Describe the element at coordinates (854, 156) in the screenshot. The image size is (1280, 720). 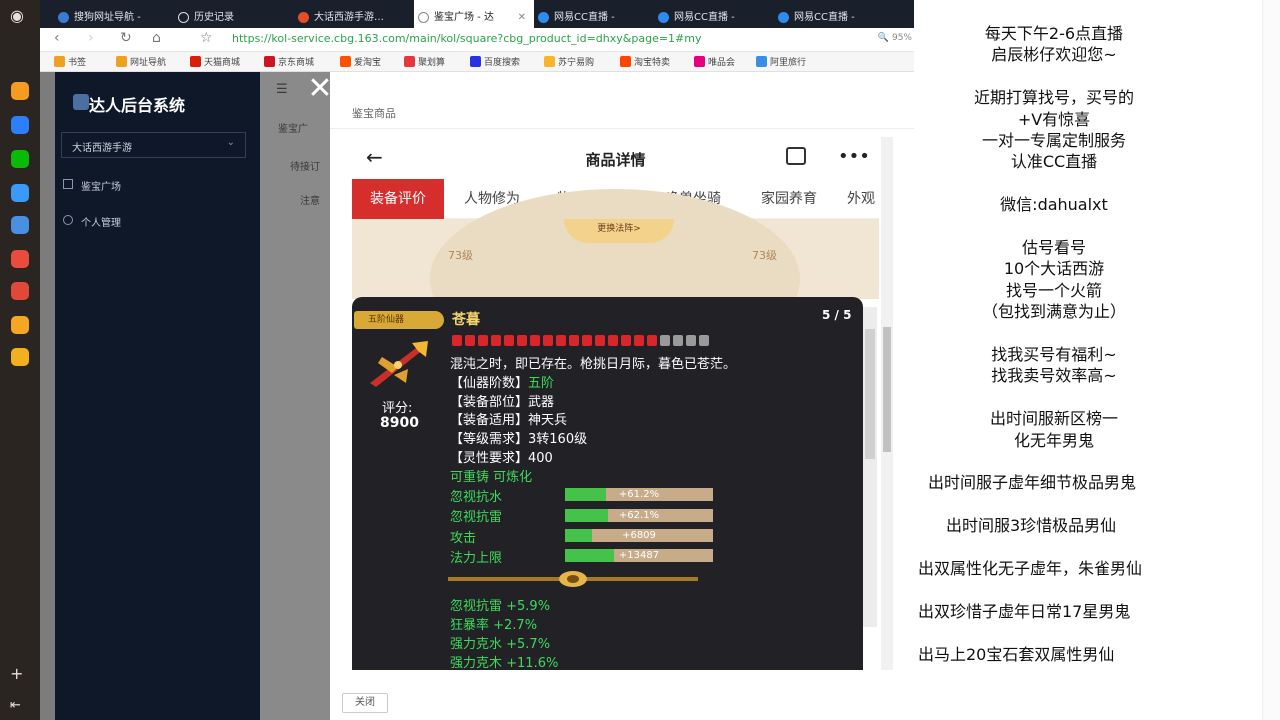
I see `more-icon: •••` at that location.